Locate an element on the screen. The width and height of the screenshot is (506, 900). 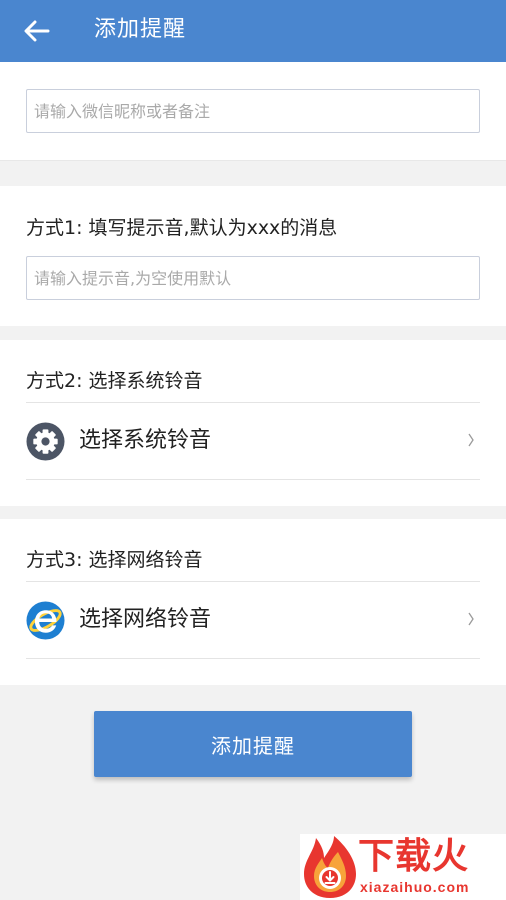
nickname-section is located at coordinates (253, 111).